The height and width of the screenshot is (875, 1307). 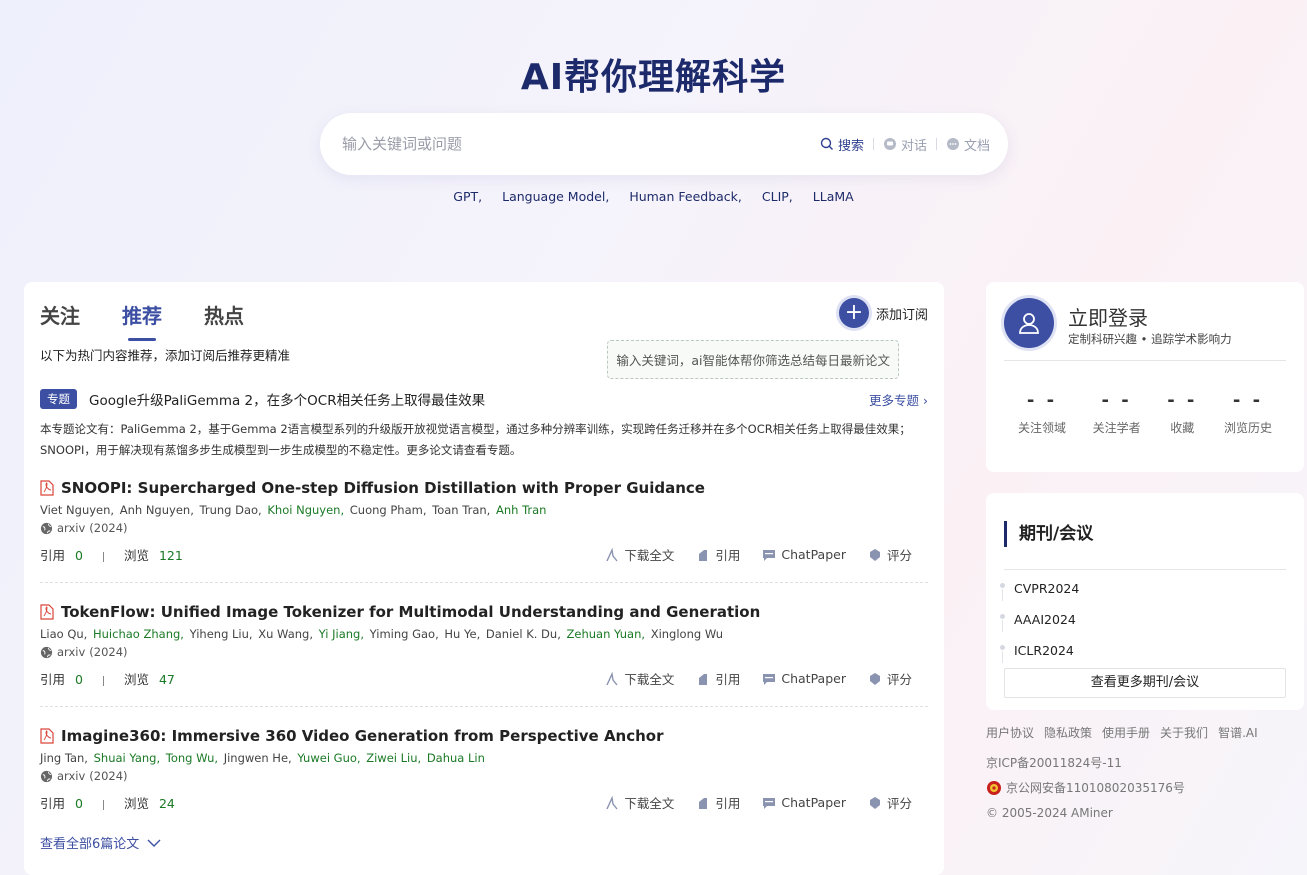 What do you see at coordinates (1010, 732) in the screenshot?
I see `footer-link: 用户协议` at bounding box center [1010, 732].